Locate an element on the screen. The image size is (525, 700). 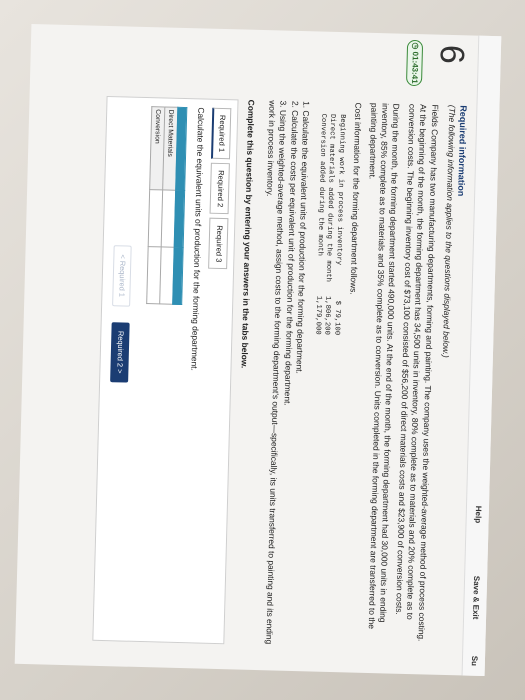
row-label: Conversion is located at coordinates (157, 148).